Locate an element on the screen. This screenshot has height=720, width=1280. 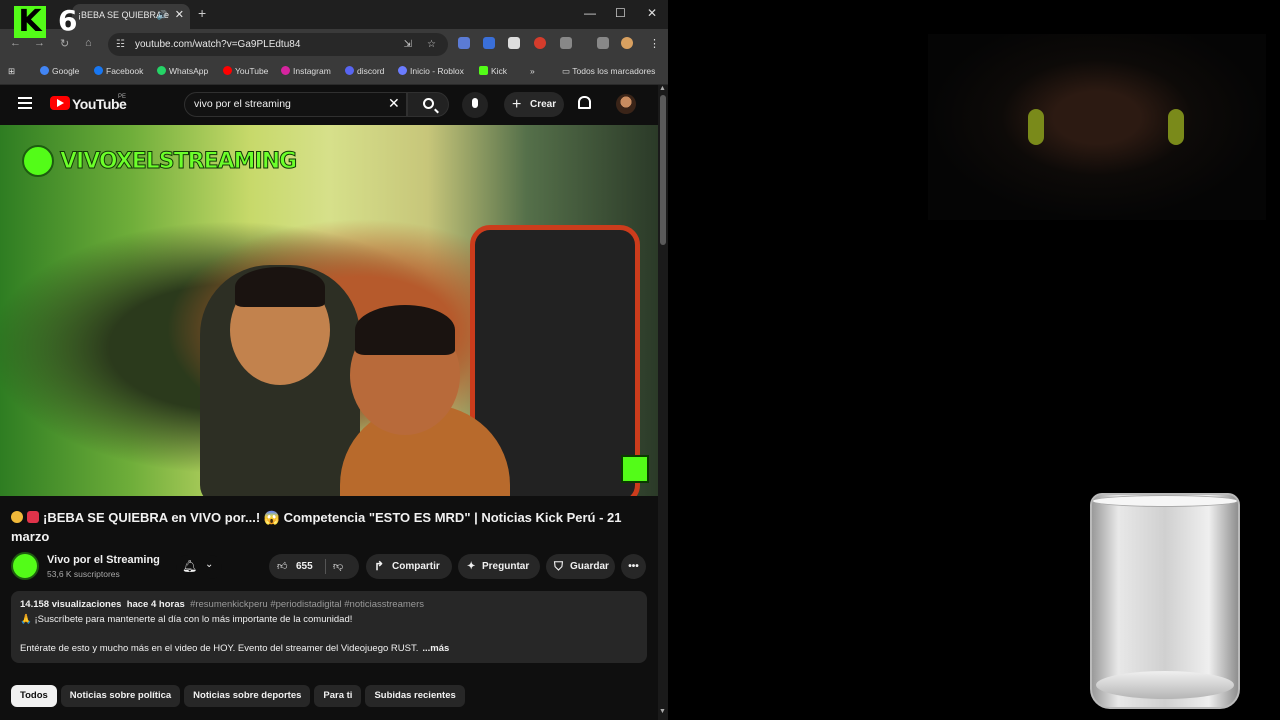
subscriber-count: 53,6 K suscriptores is located at coordinates (83, 574).